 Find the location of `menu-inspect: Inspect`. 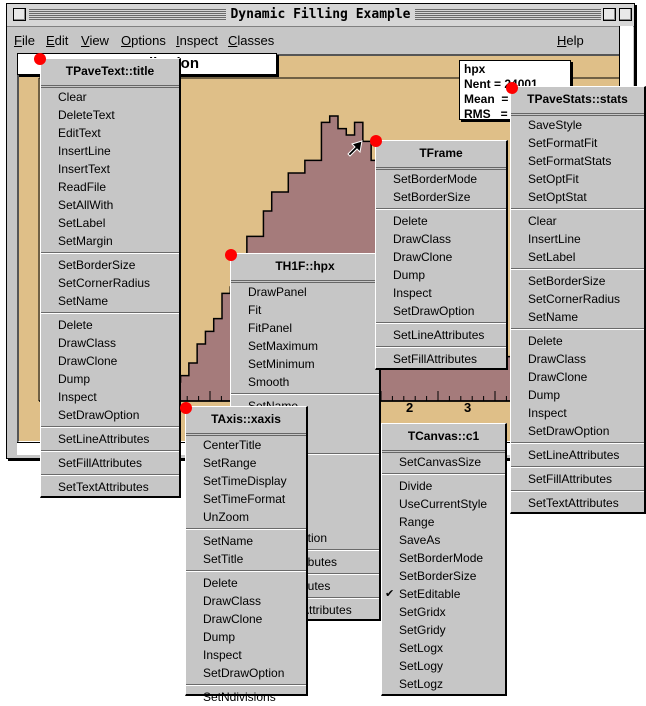

menu-inspect: Inspect is located at coordinates (197, 40).